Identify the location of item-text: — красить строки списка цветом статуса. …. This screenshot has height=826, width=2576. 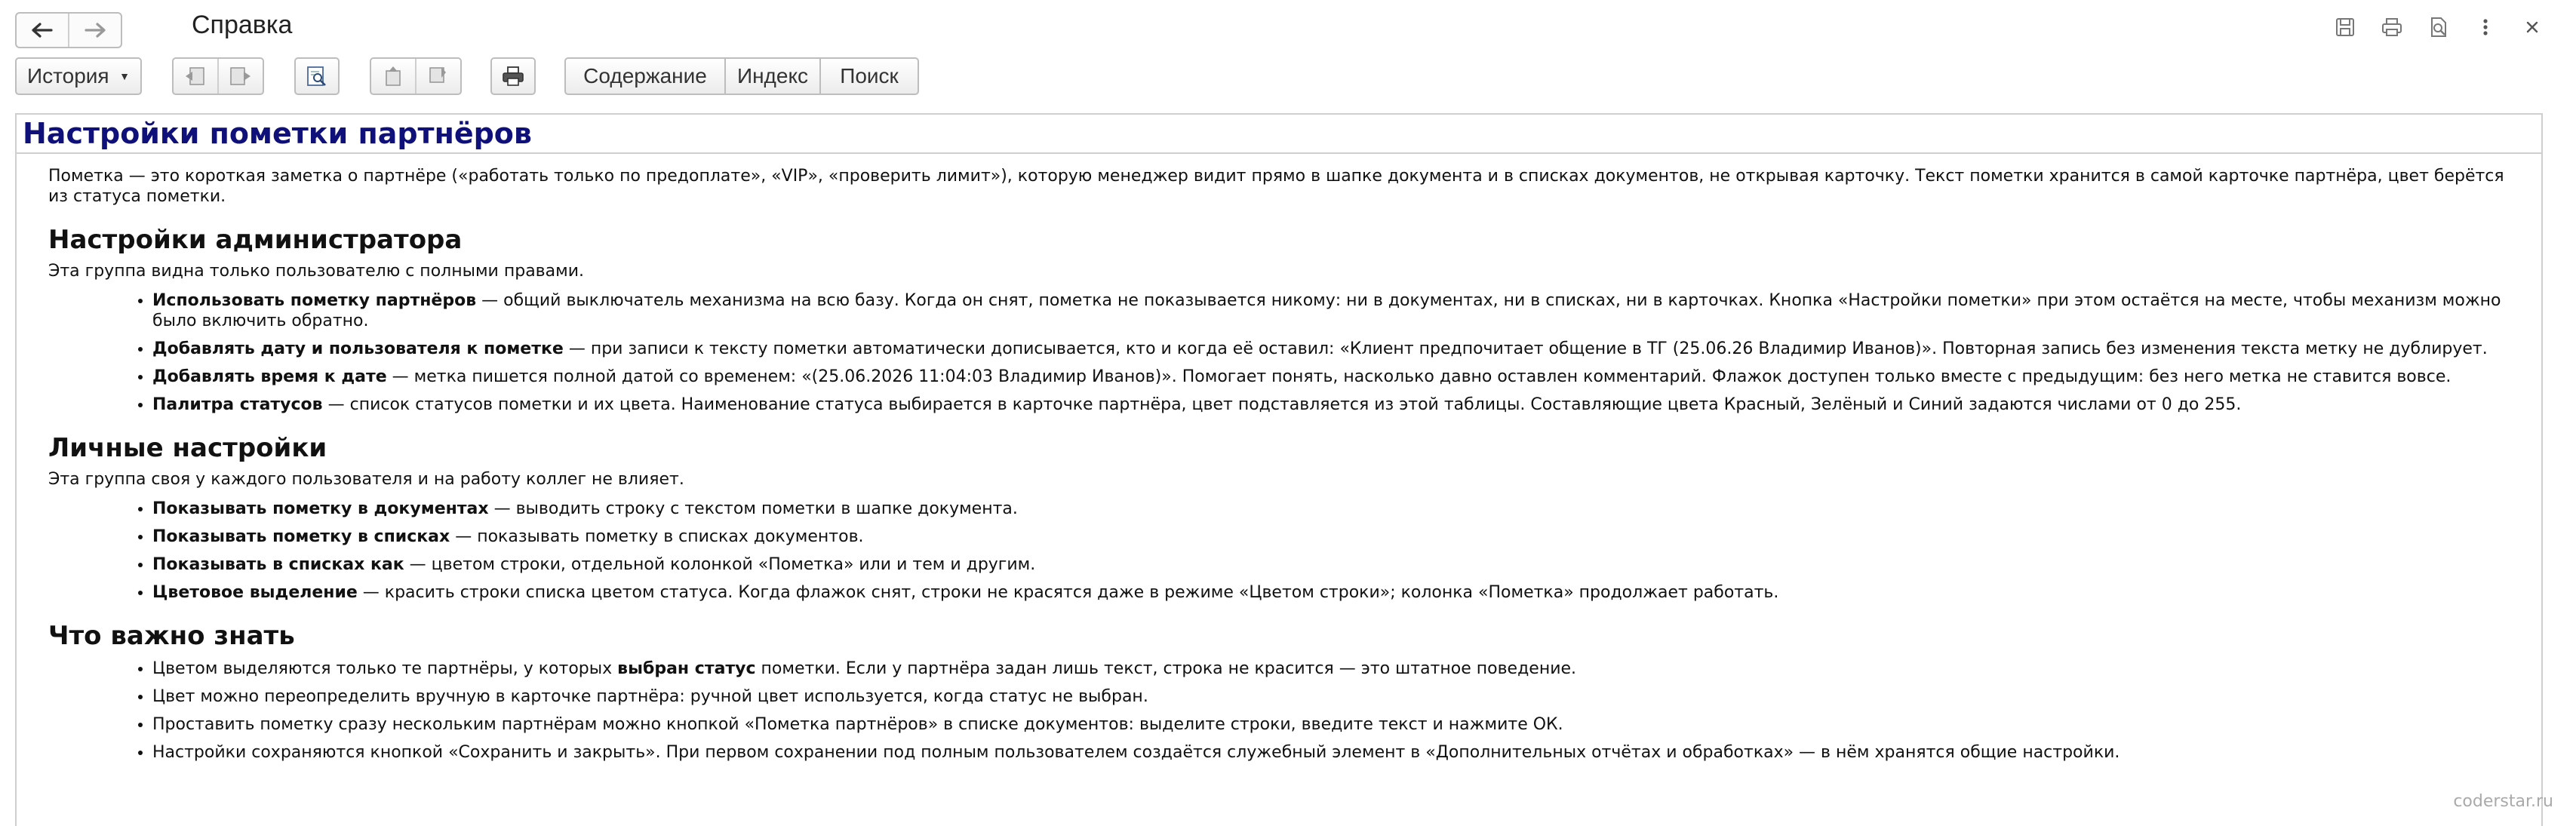
(1068, 592).